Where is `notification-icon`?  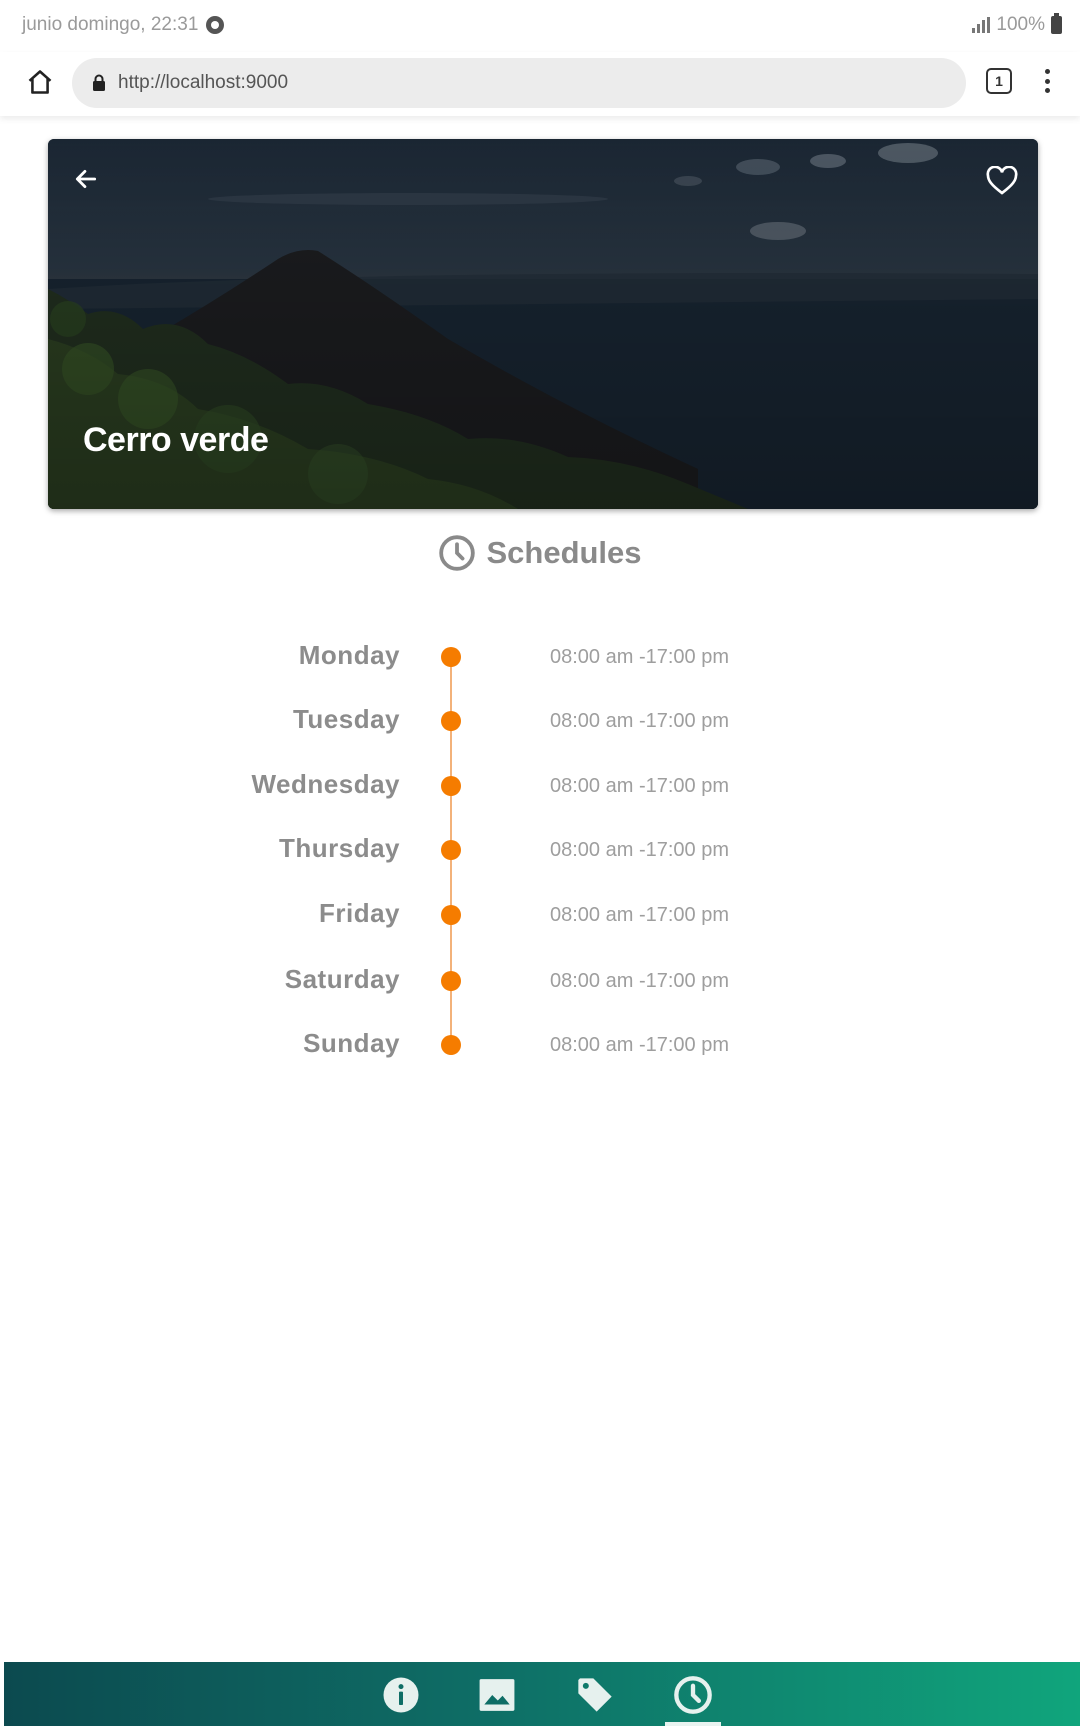 notification-icon is located at coordinates (215, 25).